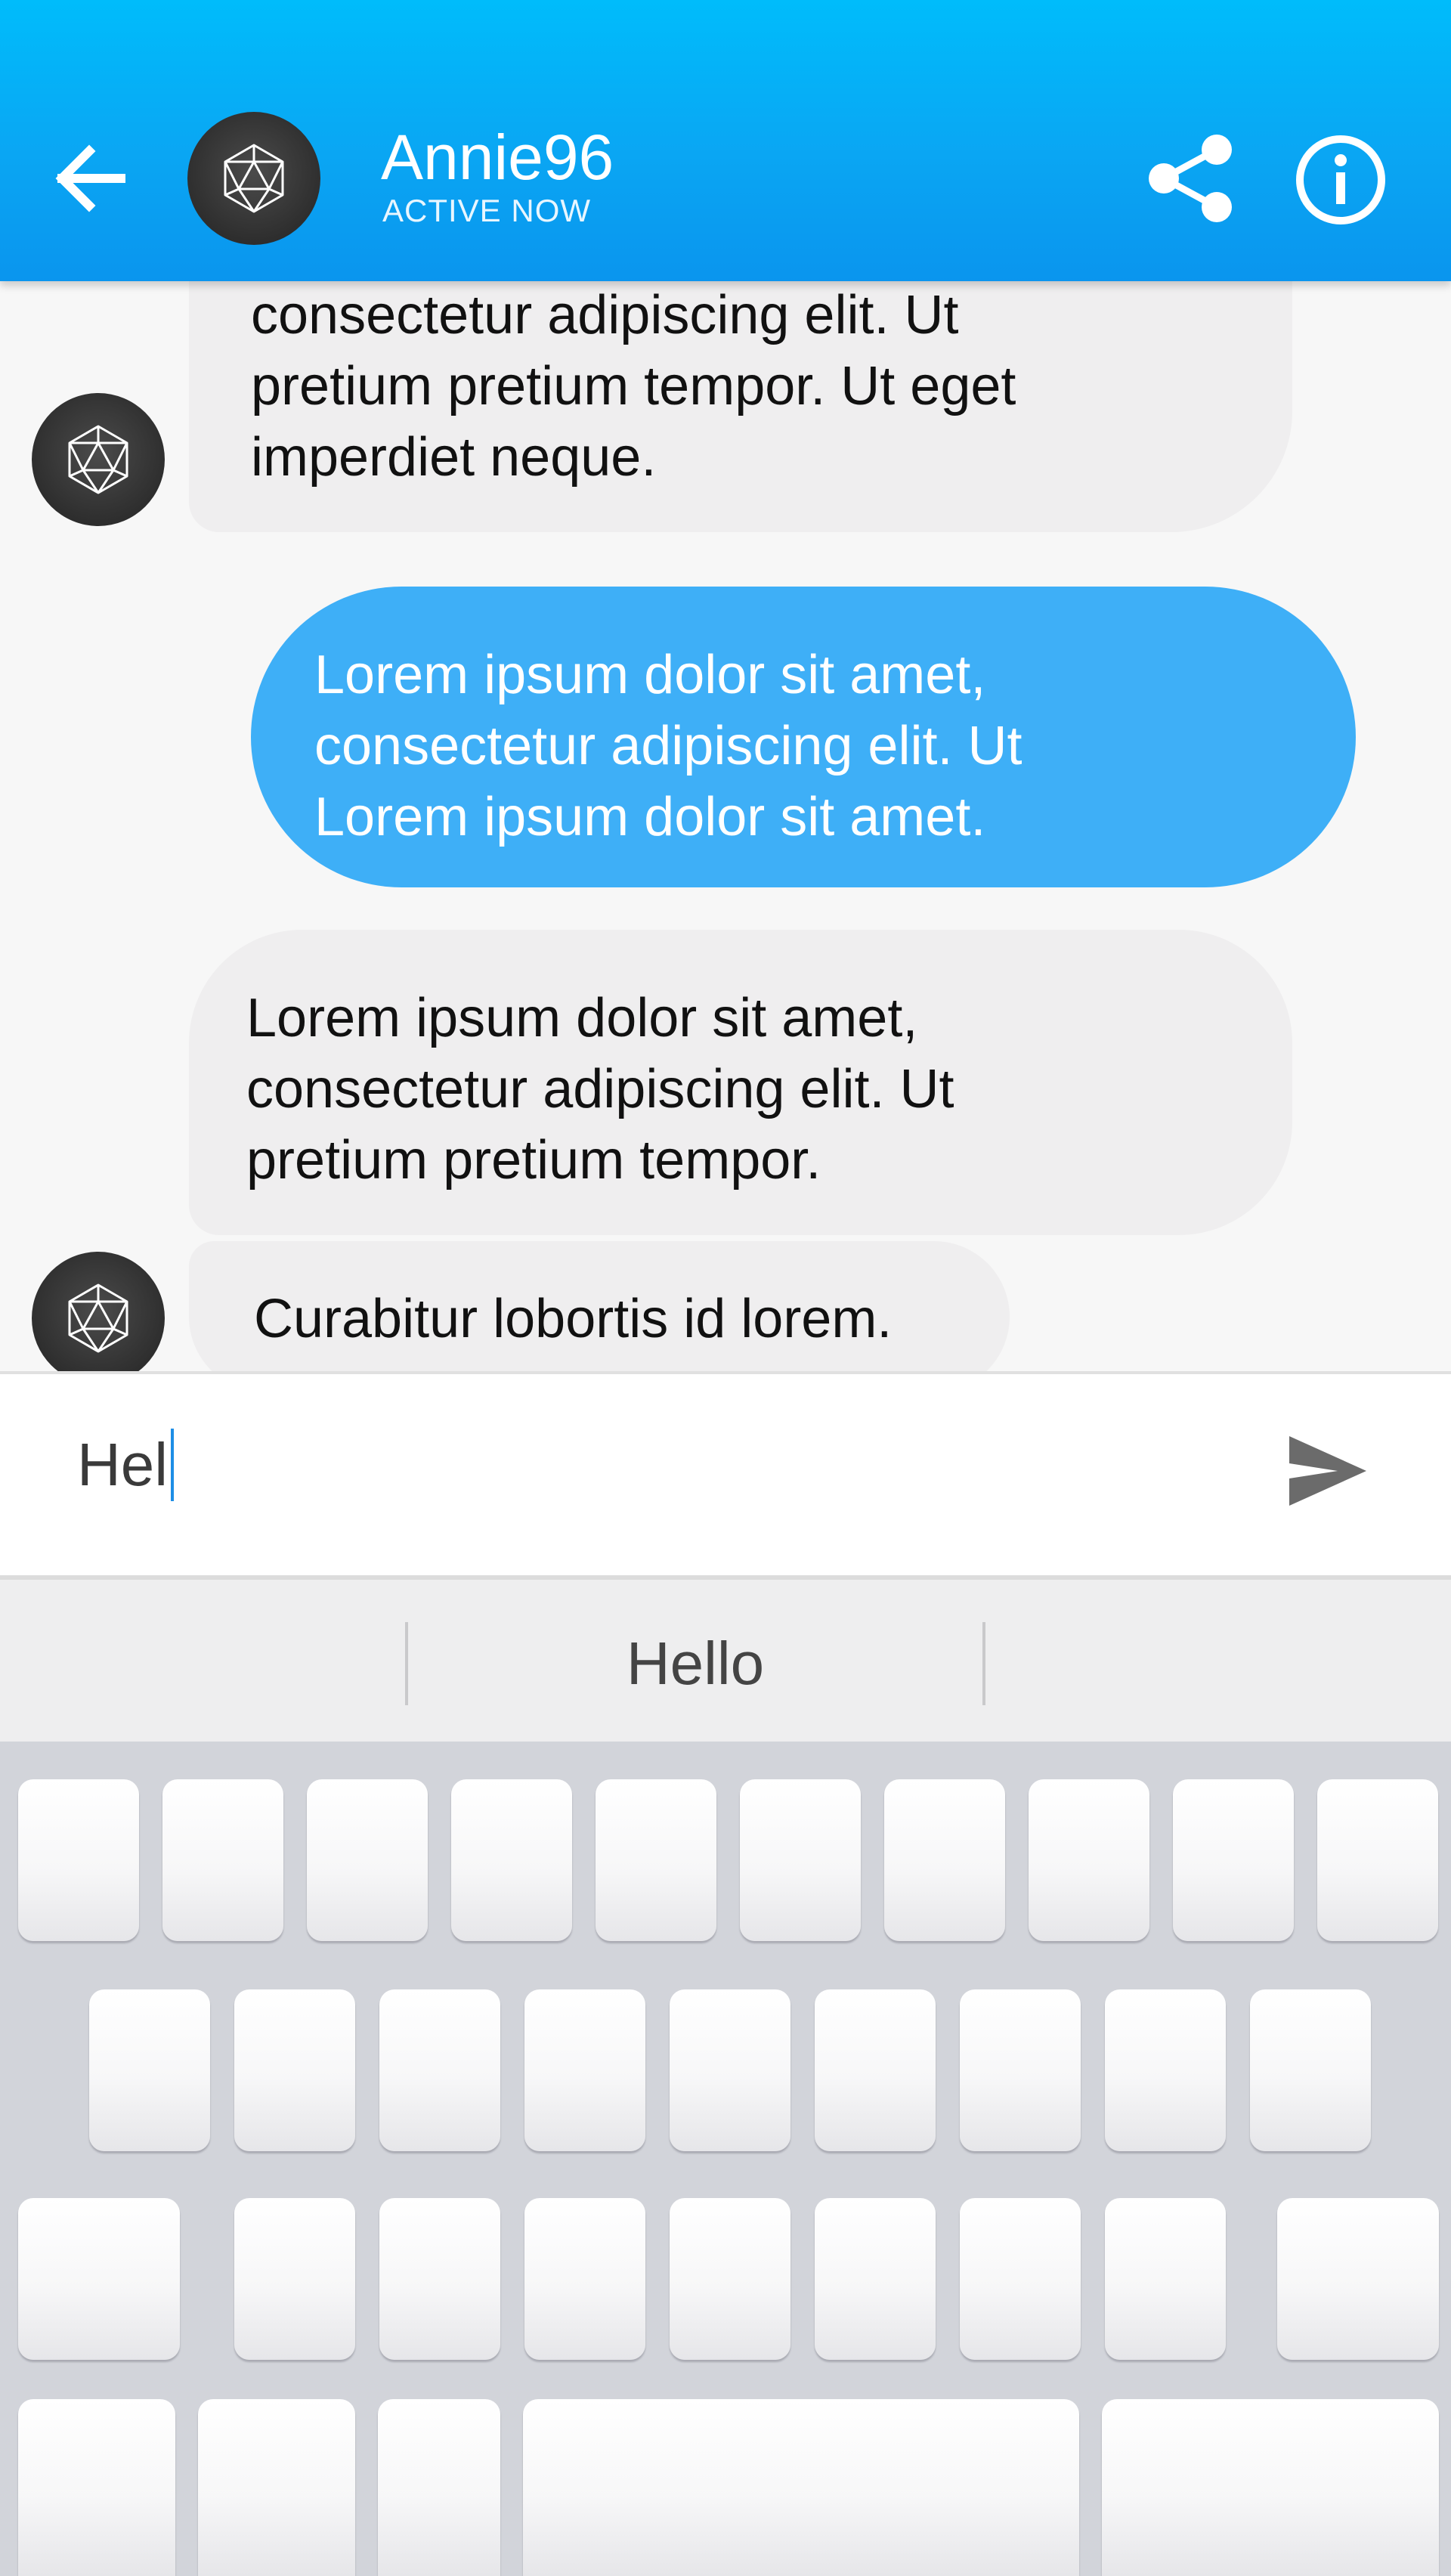 The height and width of the screenshot is (2576, 1451). What do you see at coordinates (983, 1663) in the screenshot?
I see `suggestion-divider` at bounding box center [983, 1663].